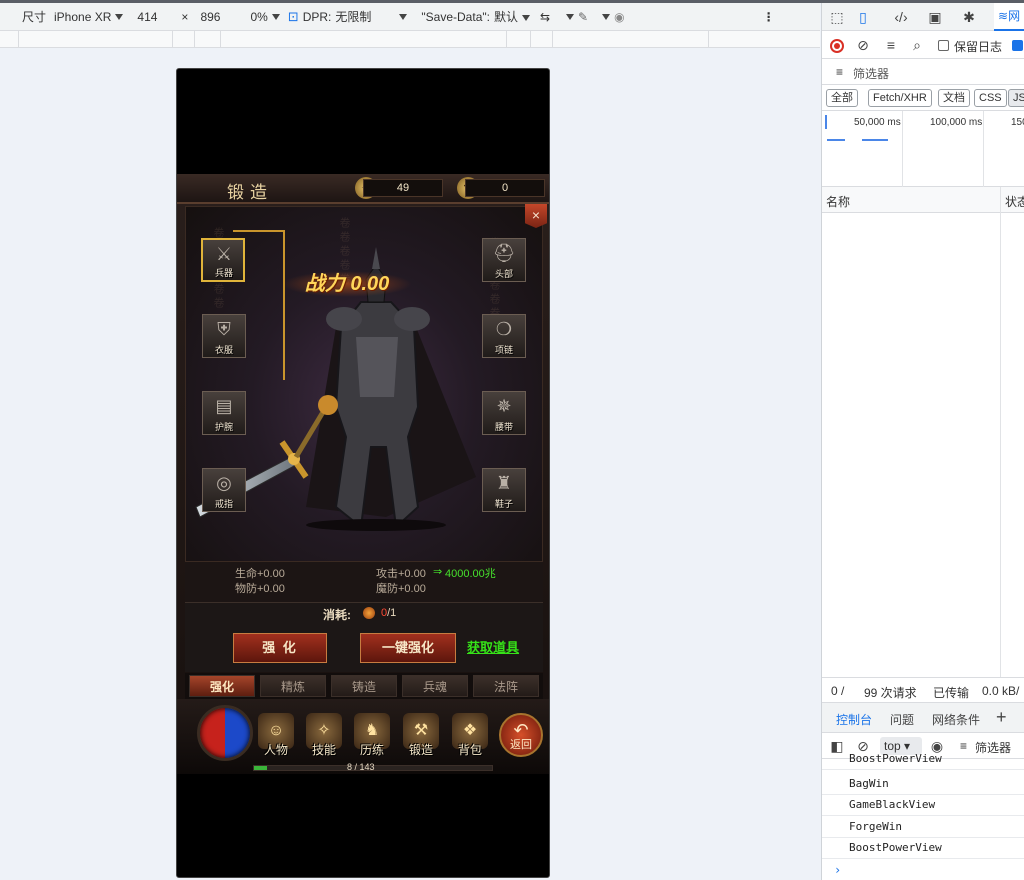 This screenshot has width=1024, height=880. What do you see at coordinates (1001, 717) in the screenshot?
I see `add-tab-icon: +` at bounding box center [1001, 717].